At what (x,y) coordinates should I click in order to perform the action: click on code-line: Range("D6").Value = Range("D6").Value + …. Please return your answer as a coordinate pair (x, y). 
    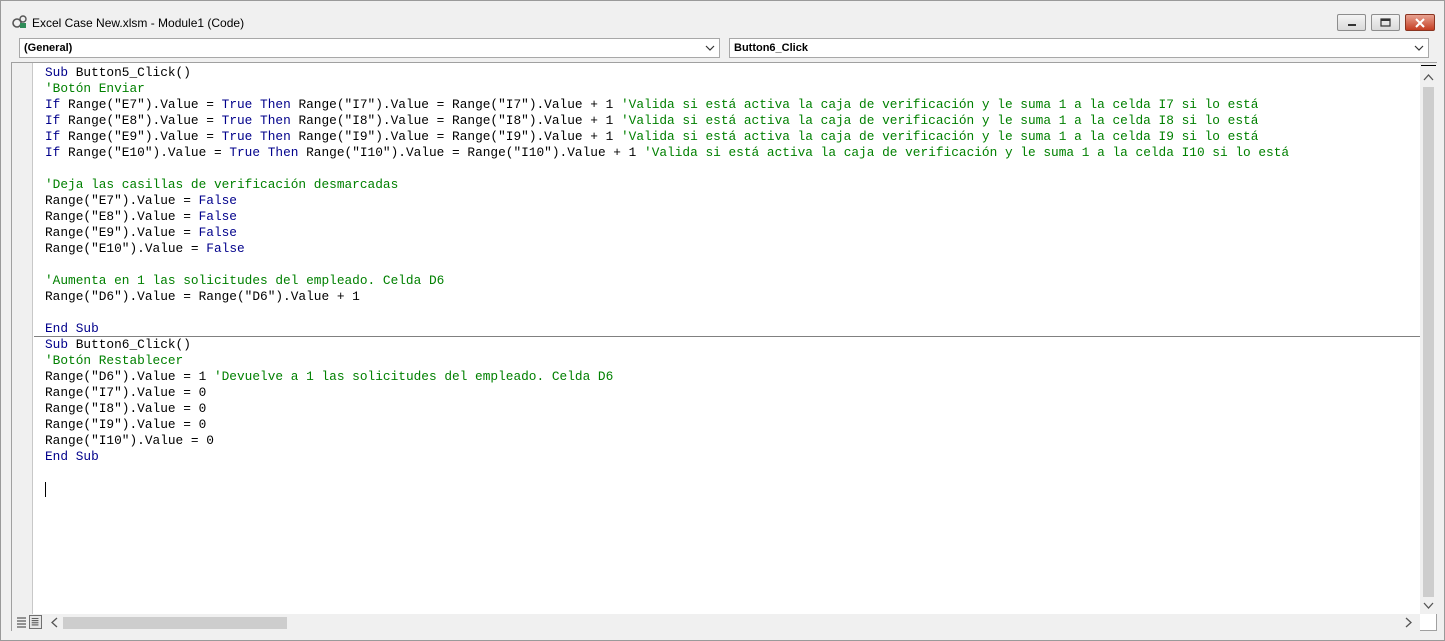
    Looking at the image, I should click on (202, 297).